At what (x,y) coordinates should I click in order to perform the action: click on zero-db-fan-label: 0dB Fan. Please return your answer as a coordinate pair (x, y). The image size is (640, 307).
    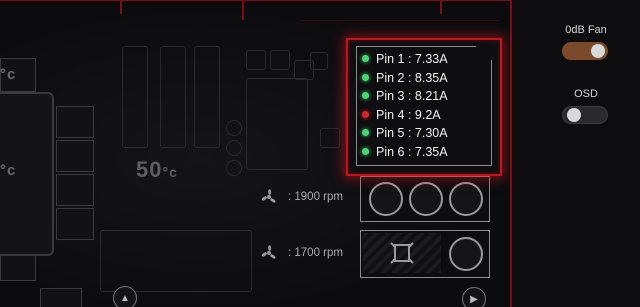
    Looking at the image, I should click on (586, 30).